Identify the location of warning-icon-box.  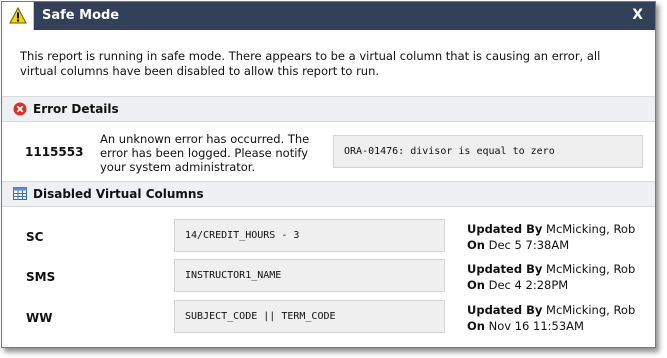
(18, 16).